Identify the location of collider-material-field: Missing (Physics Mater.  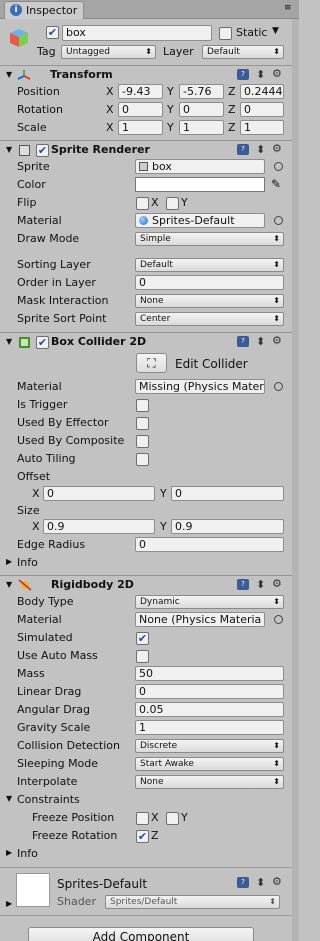
(200, 386).